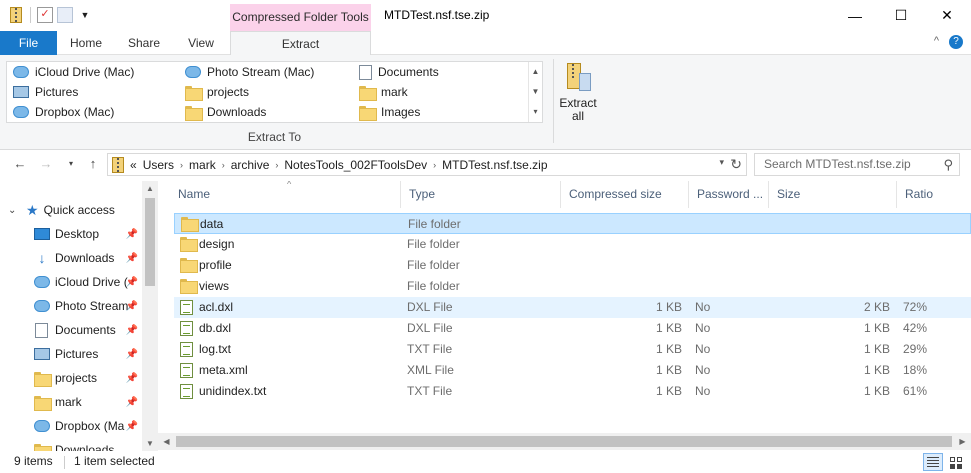  Describe the element at coordinates (20, 164) in the screenshot. I see `back-arrow-icon: ←` at that location.